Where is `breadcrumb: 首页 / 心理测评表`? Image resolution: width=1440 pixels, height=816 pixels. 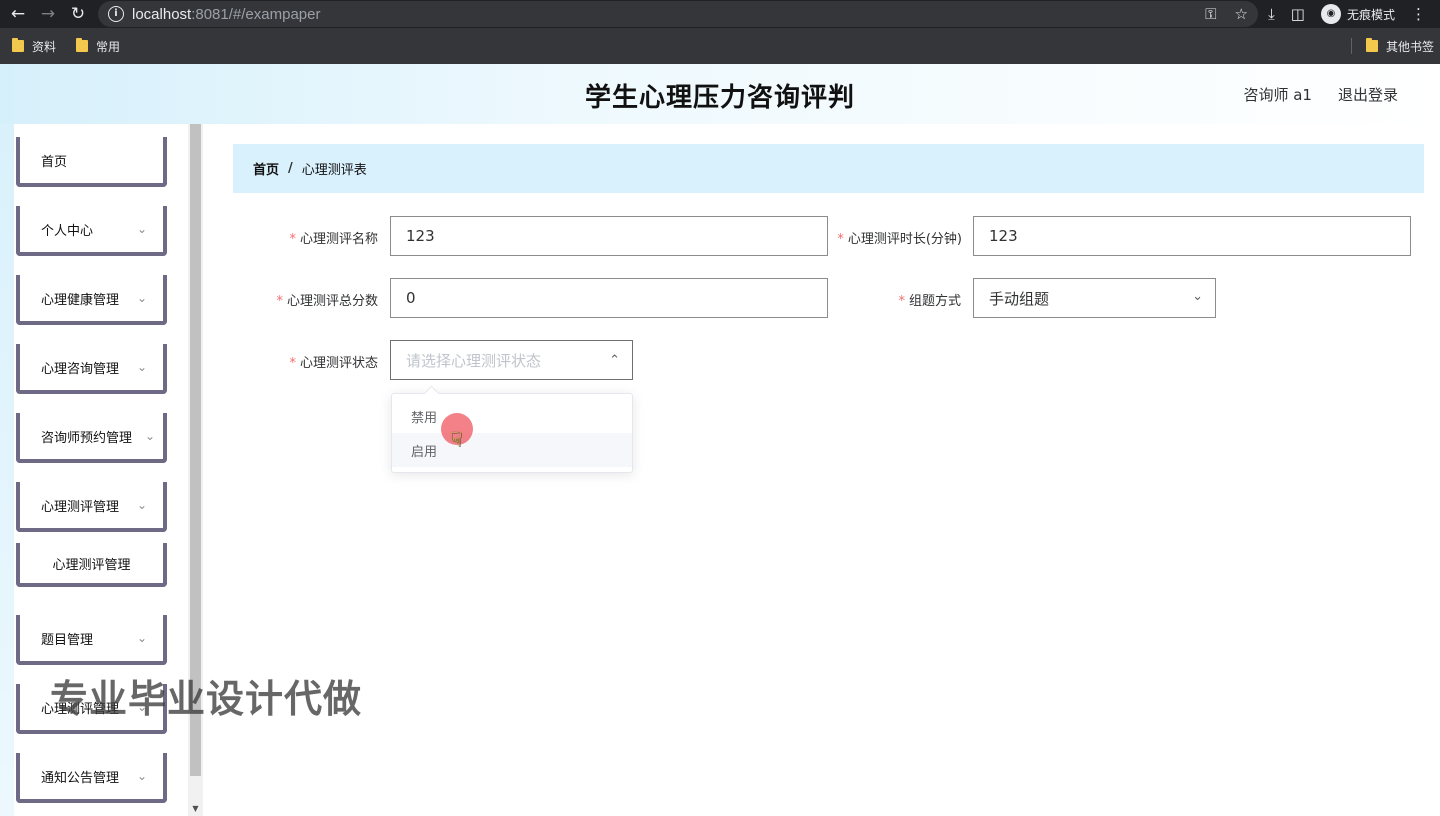 breadcrumb: 首页 / 心理测评表 is located at coordinates (828, 168).